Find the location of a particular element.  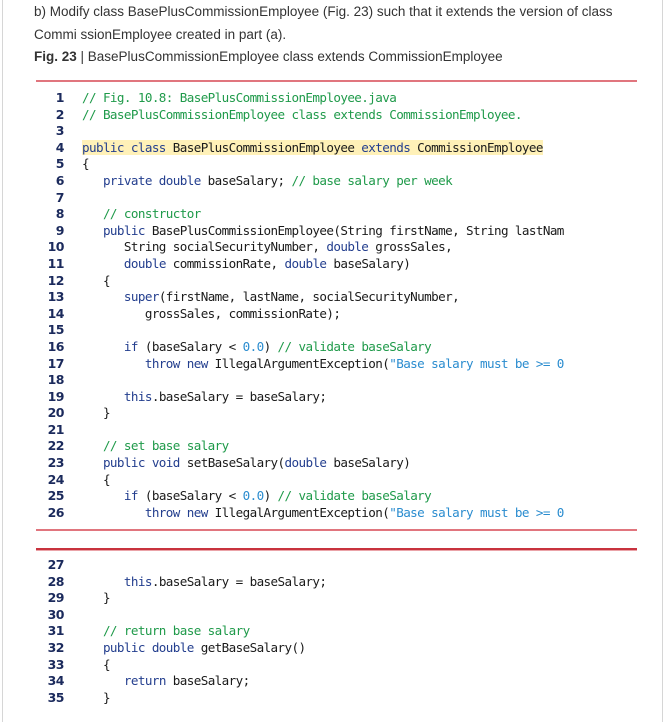

code-text: } is located at coordinates (96, 697).